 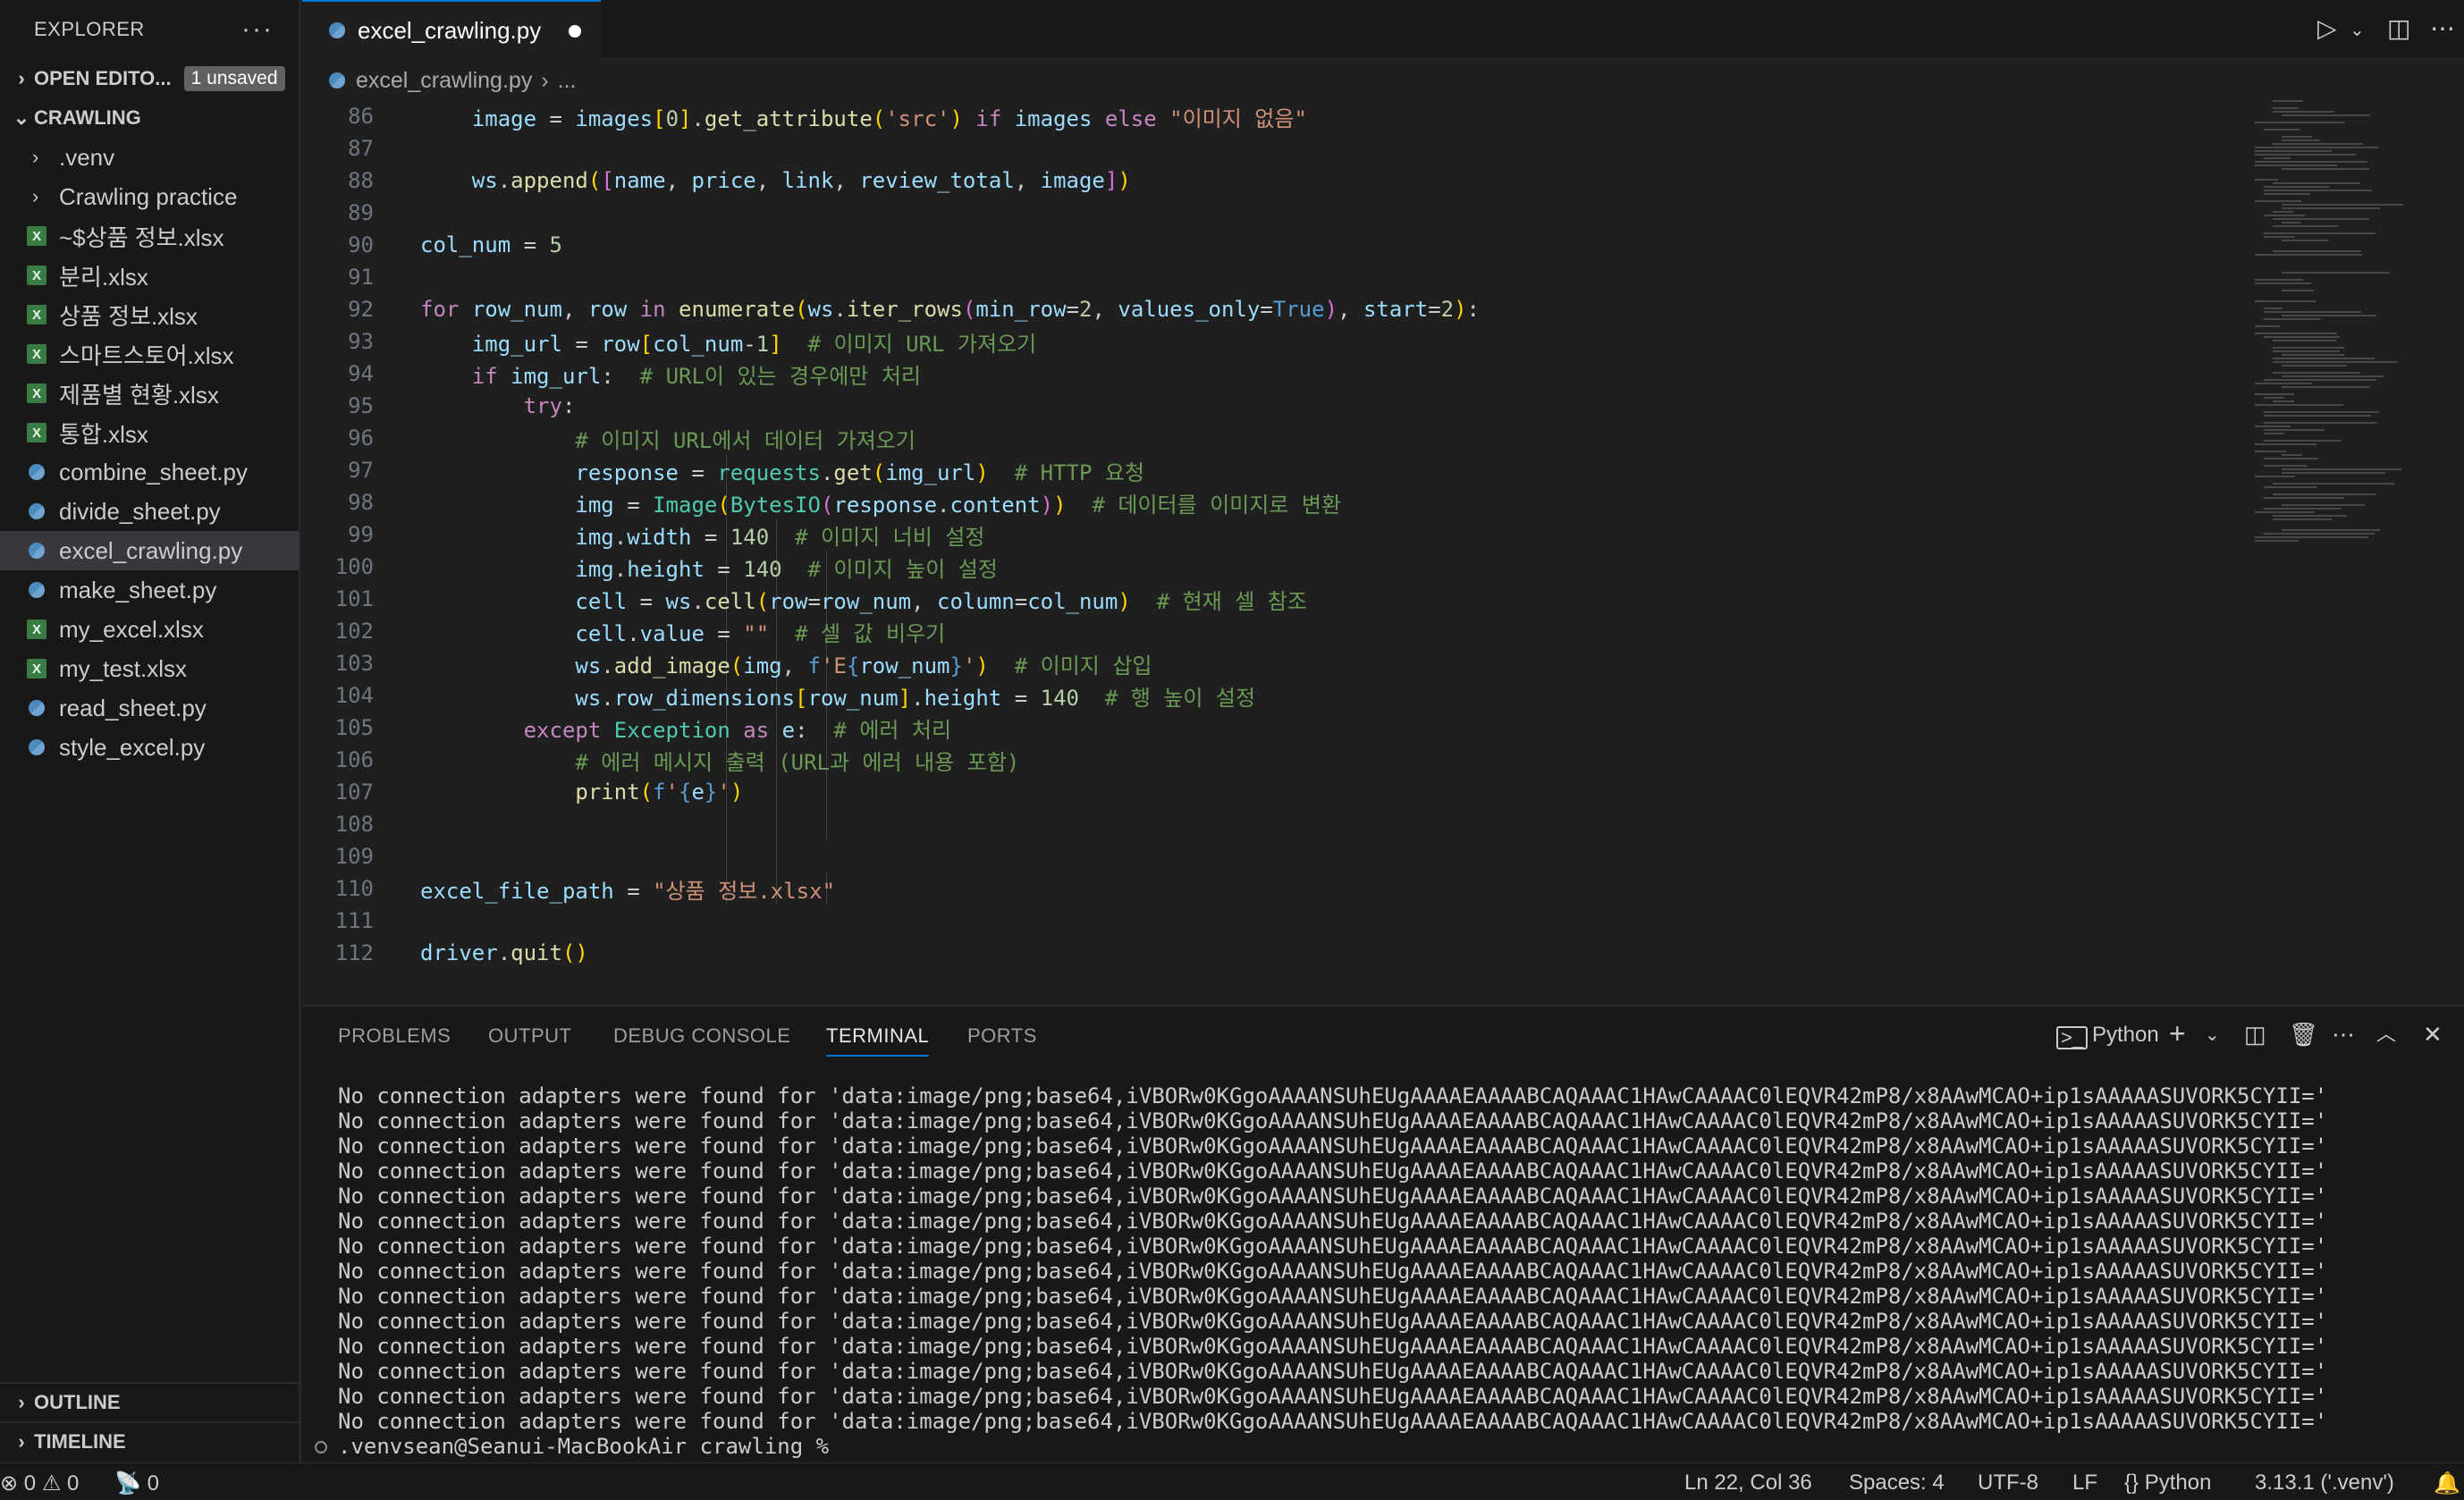 I want to click on line-number: 94, so click(x=361, y=373).